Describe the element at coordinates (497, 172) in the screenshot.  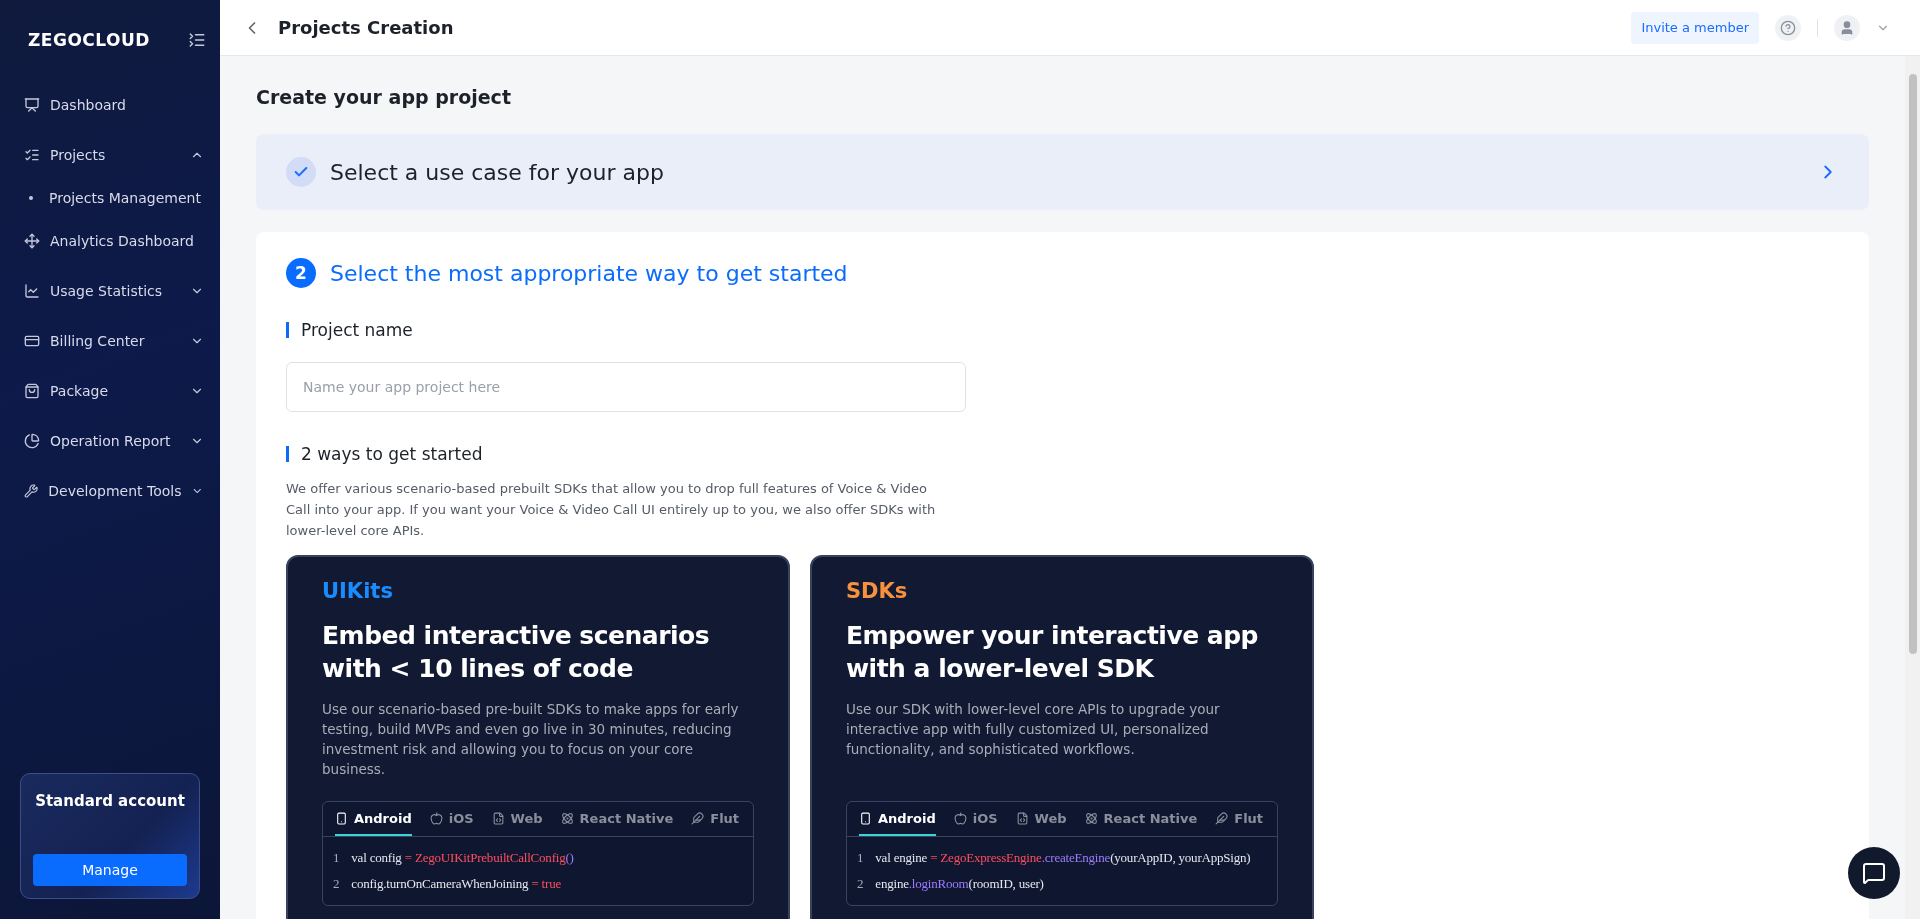
I see `step-title: Select a use case for your app` at that location.